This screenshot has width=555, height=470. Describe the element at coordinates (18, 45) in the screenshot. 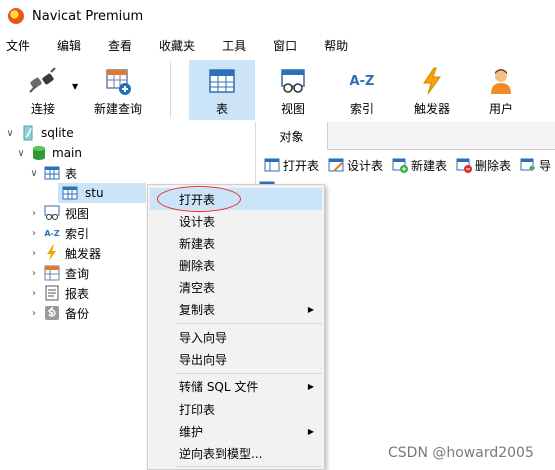

I see `menu-file: 文件` at that location.